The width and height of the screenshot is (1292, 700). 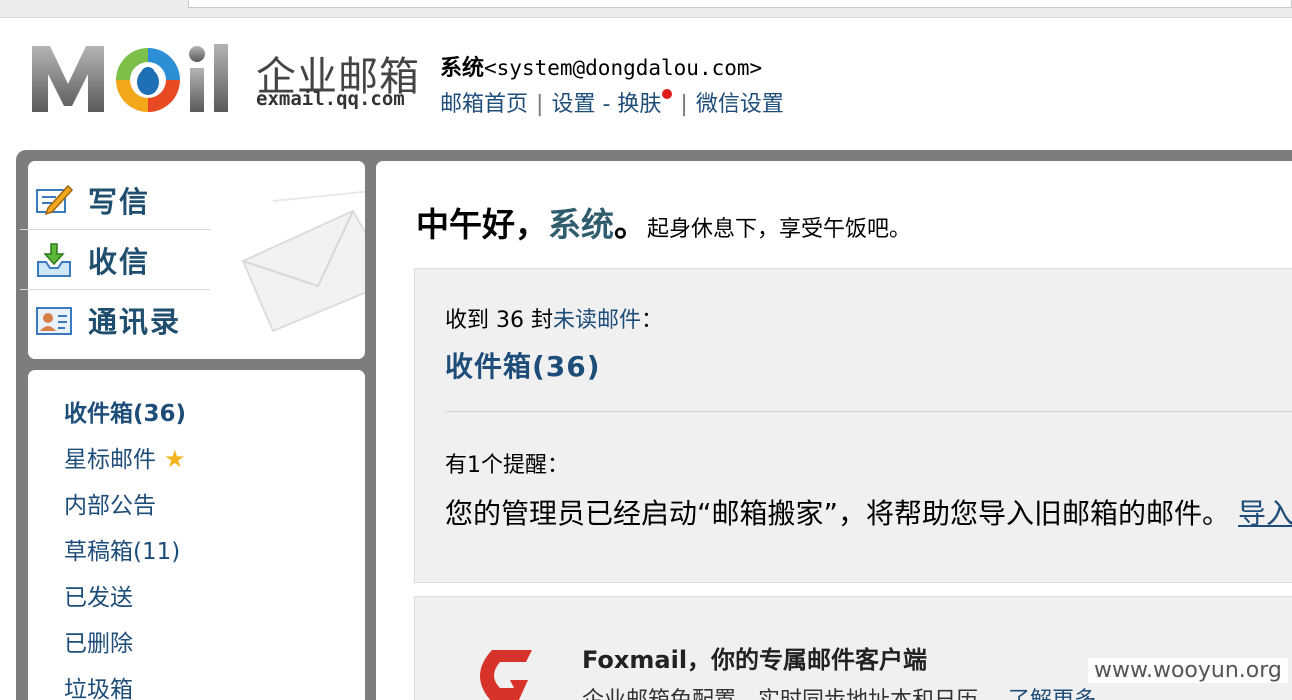 I want to click on contacts-label: 通讯录, so click(x=135, y=322).